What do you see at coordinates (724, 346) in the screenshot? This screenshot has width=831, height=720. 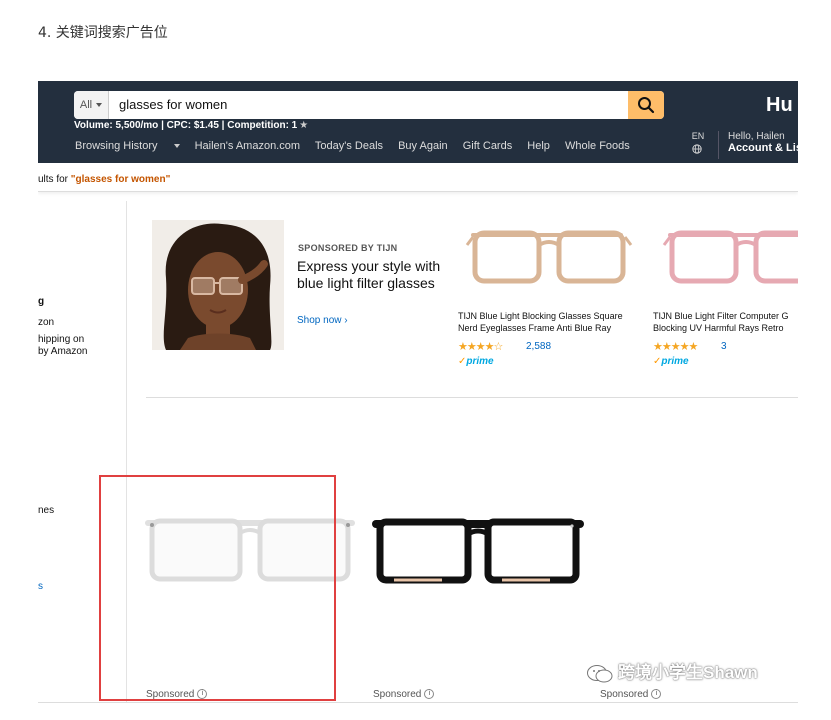 I see `banner-product-2-reviews: 3` at bounding box center [724, 346].